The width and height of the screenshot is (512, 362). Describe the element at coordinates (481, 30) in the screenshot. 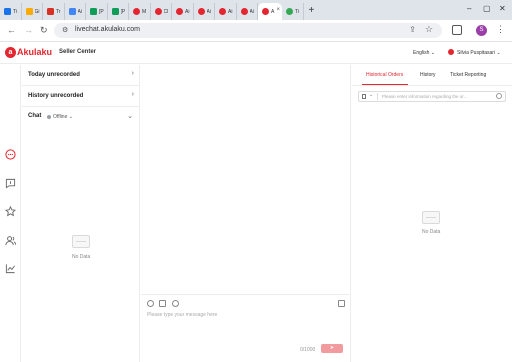

I see `profile-avatar: S` at that location.